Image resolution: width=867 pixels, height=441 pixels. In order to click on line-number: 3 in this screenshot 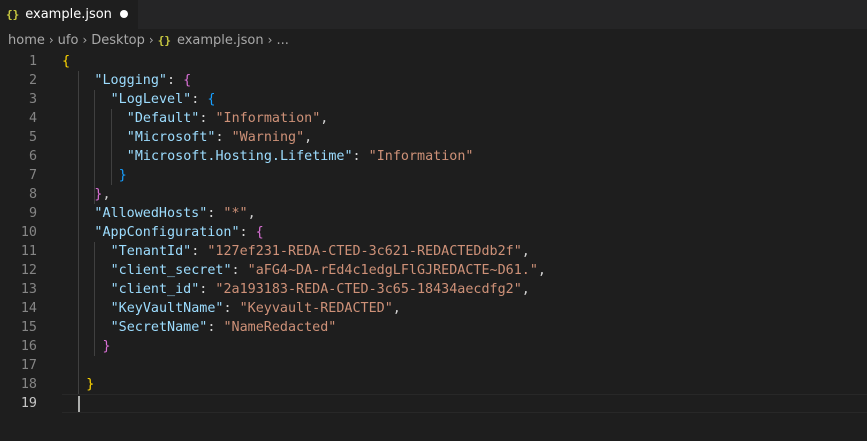, I will do `click(32, 99)`.